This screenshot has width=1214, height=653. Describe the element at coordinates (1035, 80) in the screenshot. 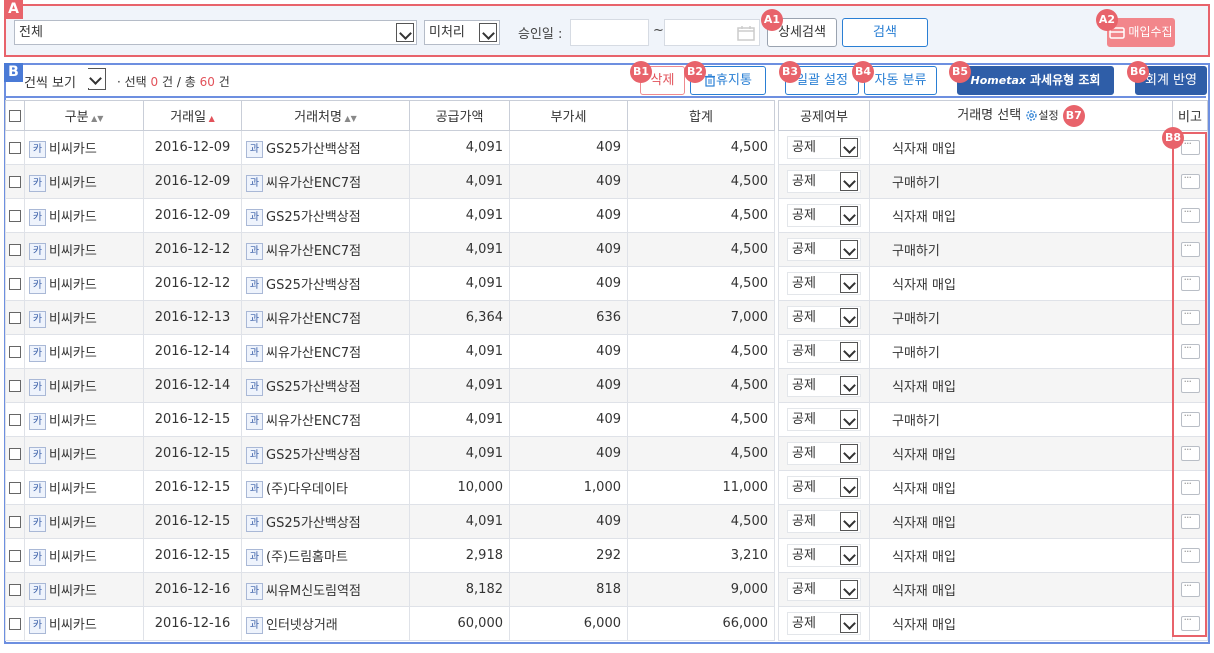

I see `tax-type-lookup-button: Hometax 과세유형 조회` at that location.